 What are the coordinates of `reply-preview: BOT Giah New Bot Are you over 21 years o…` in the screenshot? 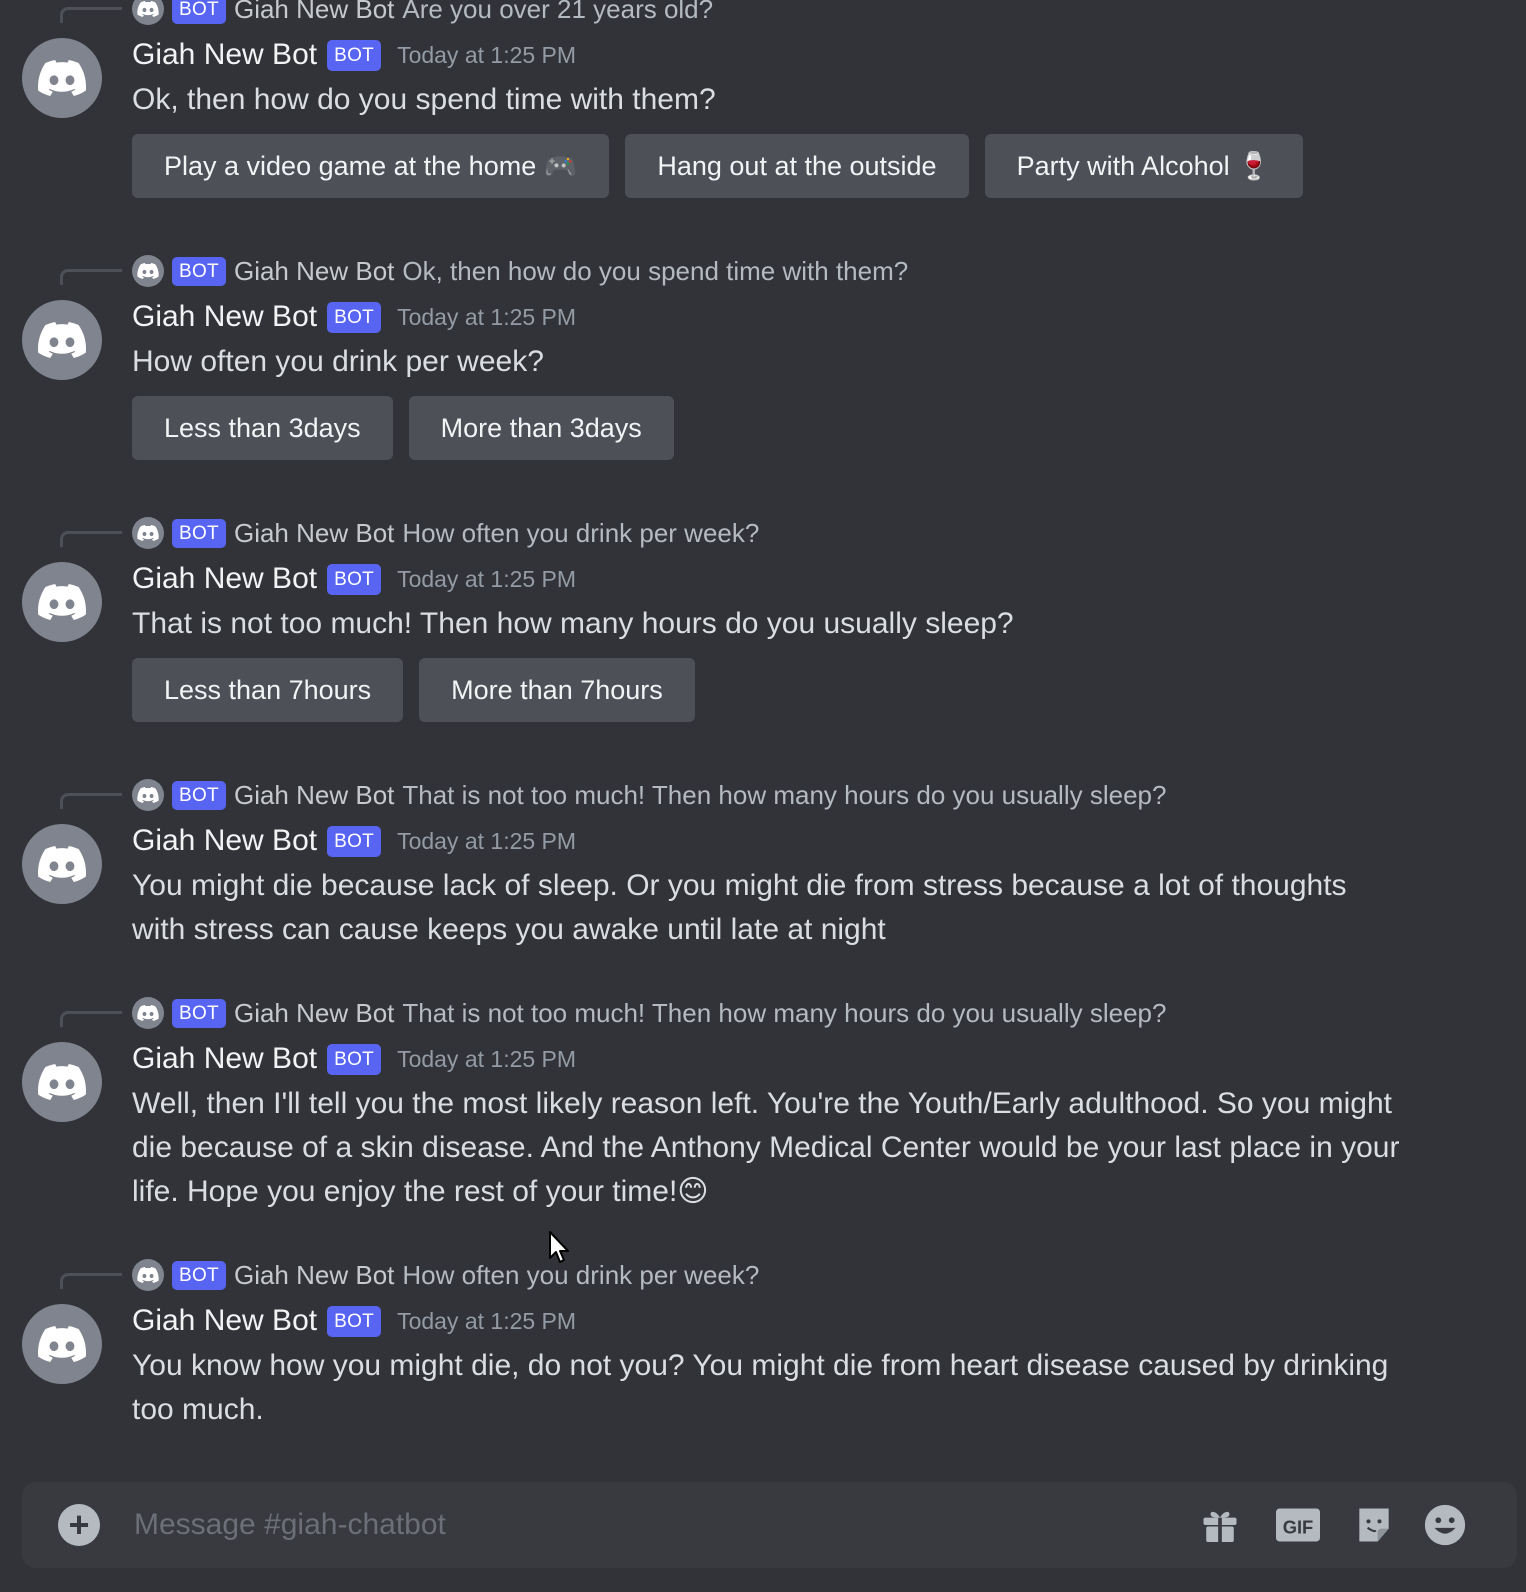 It's located at (423, 12).